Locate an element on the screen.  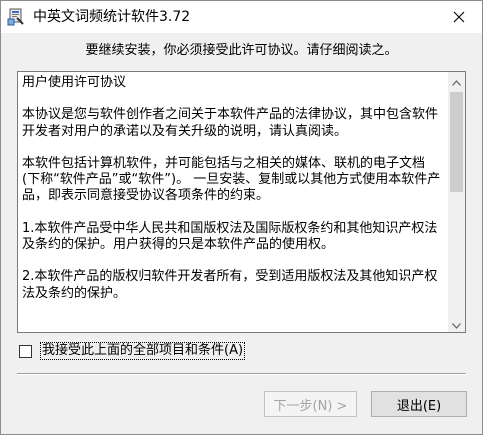
window-title: 中英文词频统计软件3.72 is located at coordinates (112, 17).